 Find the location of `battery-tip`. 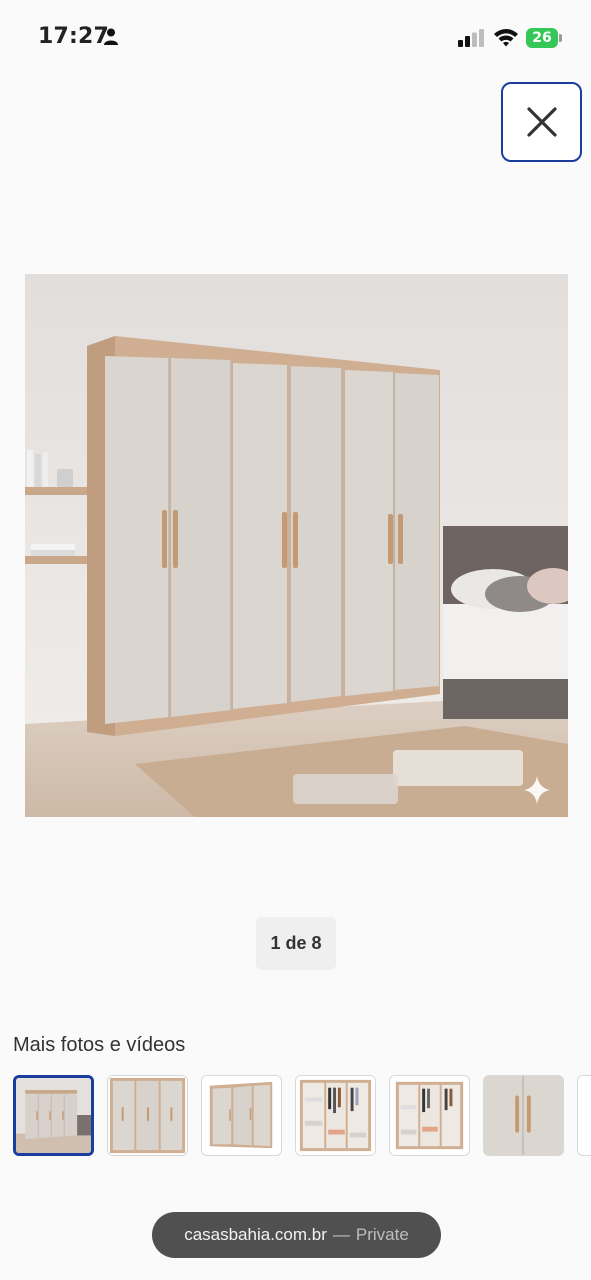

battery-tip is located at coordinates (560, 38).